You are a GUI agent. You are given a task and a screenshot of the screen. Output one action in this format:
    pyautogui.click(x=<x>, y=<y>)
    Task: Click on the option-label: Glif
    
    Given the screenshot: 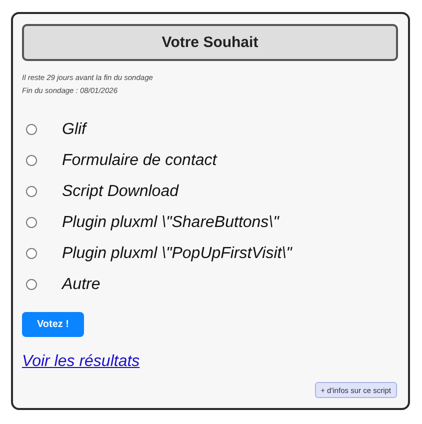 What is the action you would take?
    pyautogui.click(x=74, y=129)
    